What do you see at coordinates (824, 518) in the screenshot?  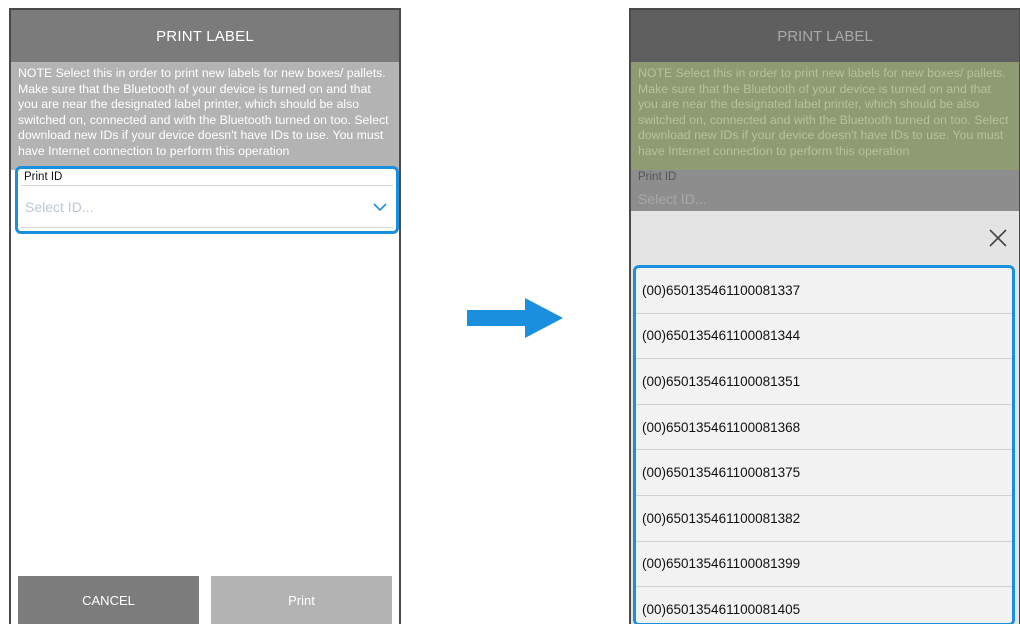 I see `list-item: (00)650135461100081382` at bounding box center [824, 518].